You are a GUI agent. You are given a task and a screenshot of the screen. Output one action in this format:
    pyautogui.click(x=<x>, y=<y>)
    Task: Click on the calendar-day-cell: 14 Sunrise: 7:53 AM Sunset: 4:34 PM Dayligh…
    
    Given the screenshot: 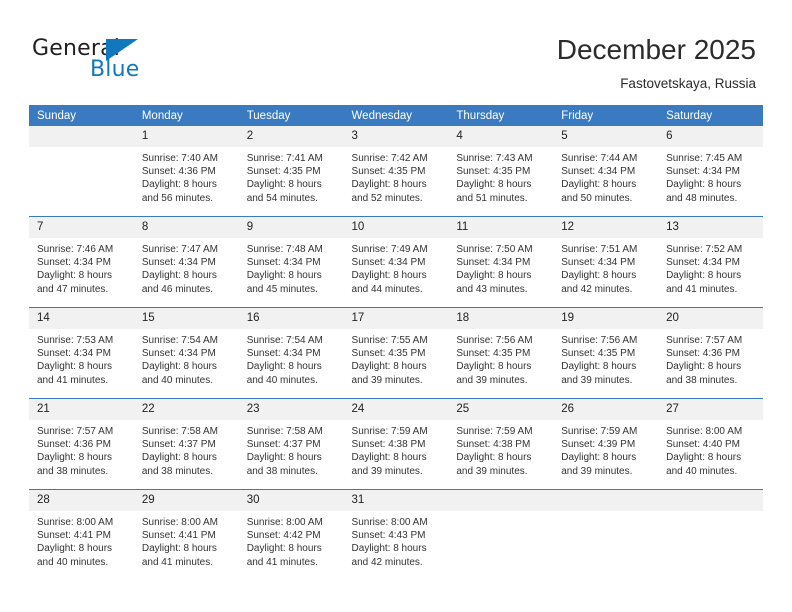 What is the action you would take?
    pyautogui.click(x=81, y=353)
    